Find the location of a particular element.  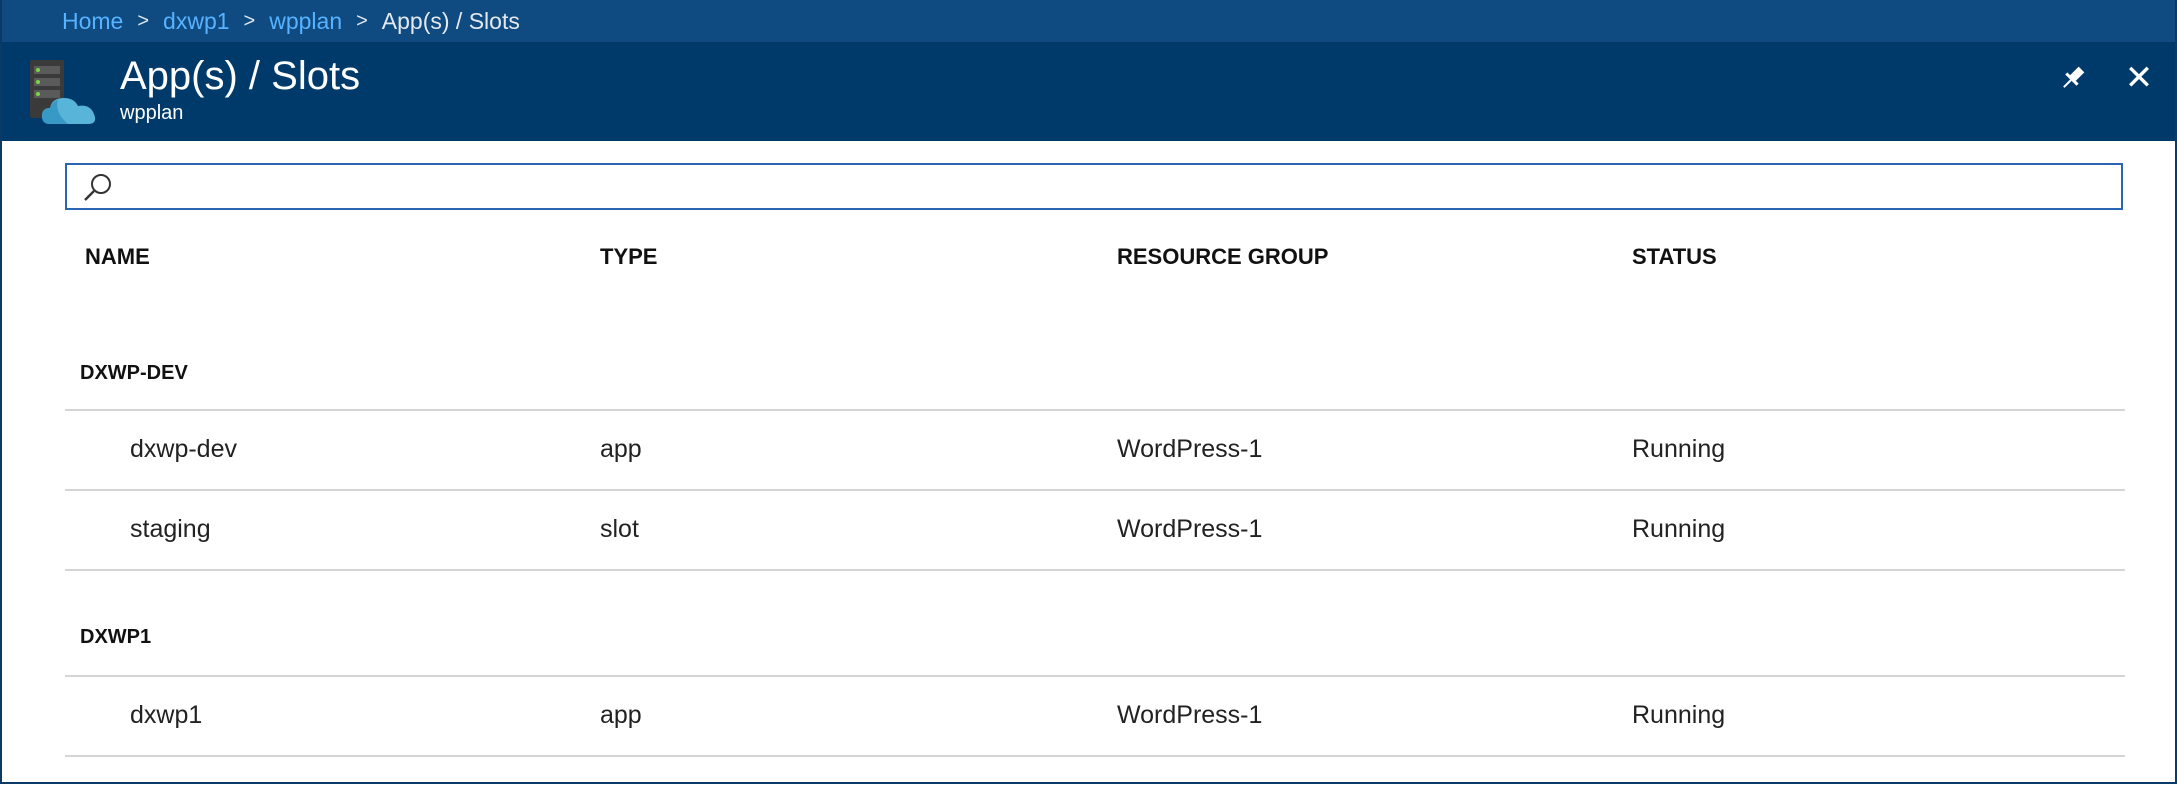

group-label: DXWP1 is located at coordinates (116, 637).